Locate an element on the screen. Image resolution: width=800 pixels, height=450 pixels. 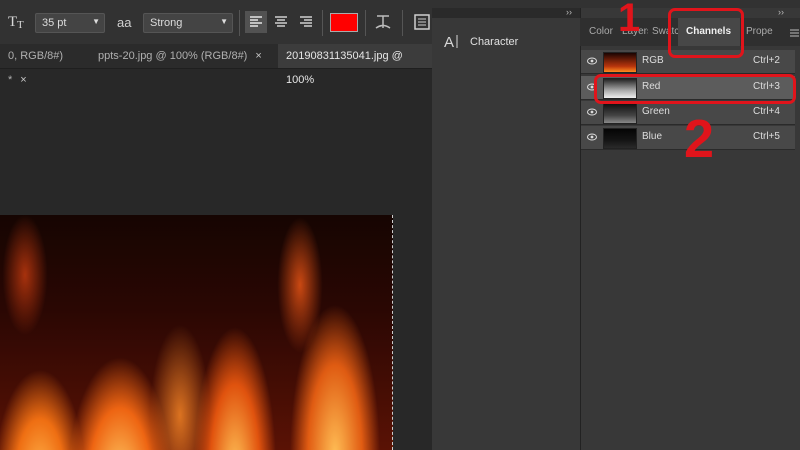
channel-shortcut: Ctrl+2 is located at coordinates (766, 60).